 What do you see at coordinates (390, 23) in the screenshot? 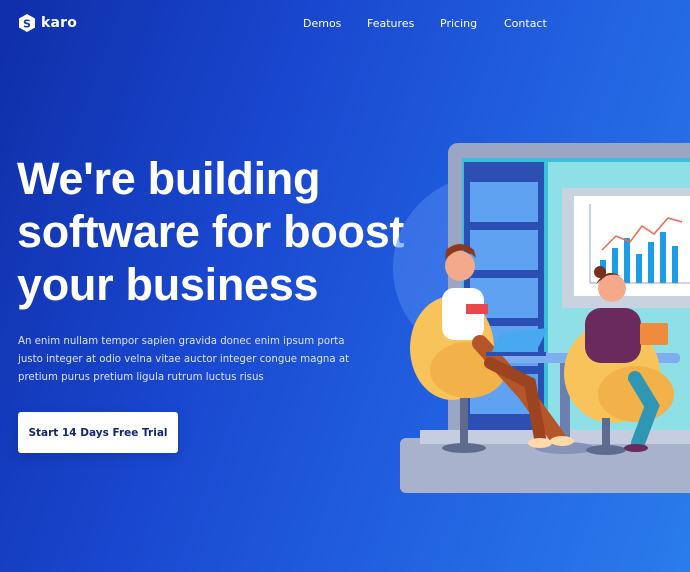
I see `nav-link-features: Features` at bounding box center [390, 23].